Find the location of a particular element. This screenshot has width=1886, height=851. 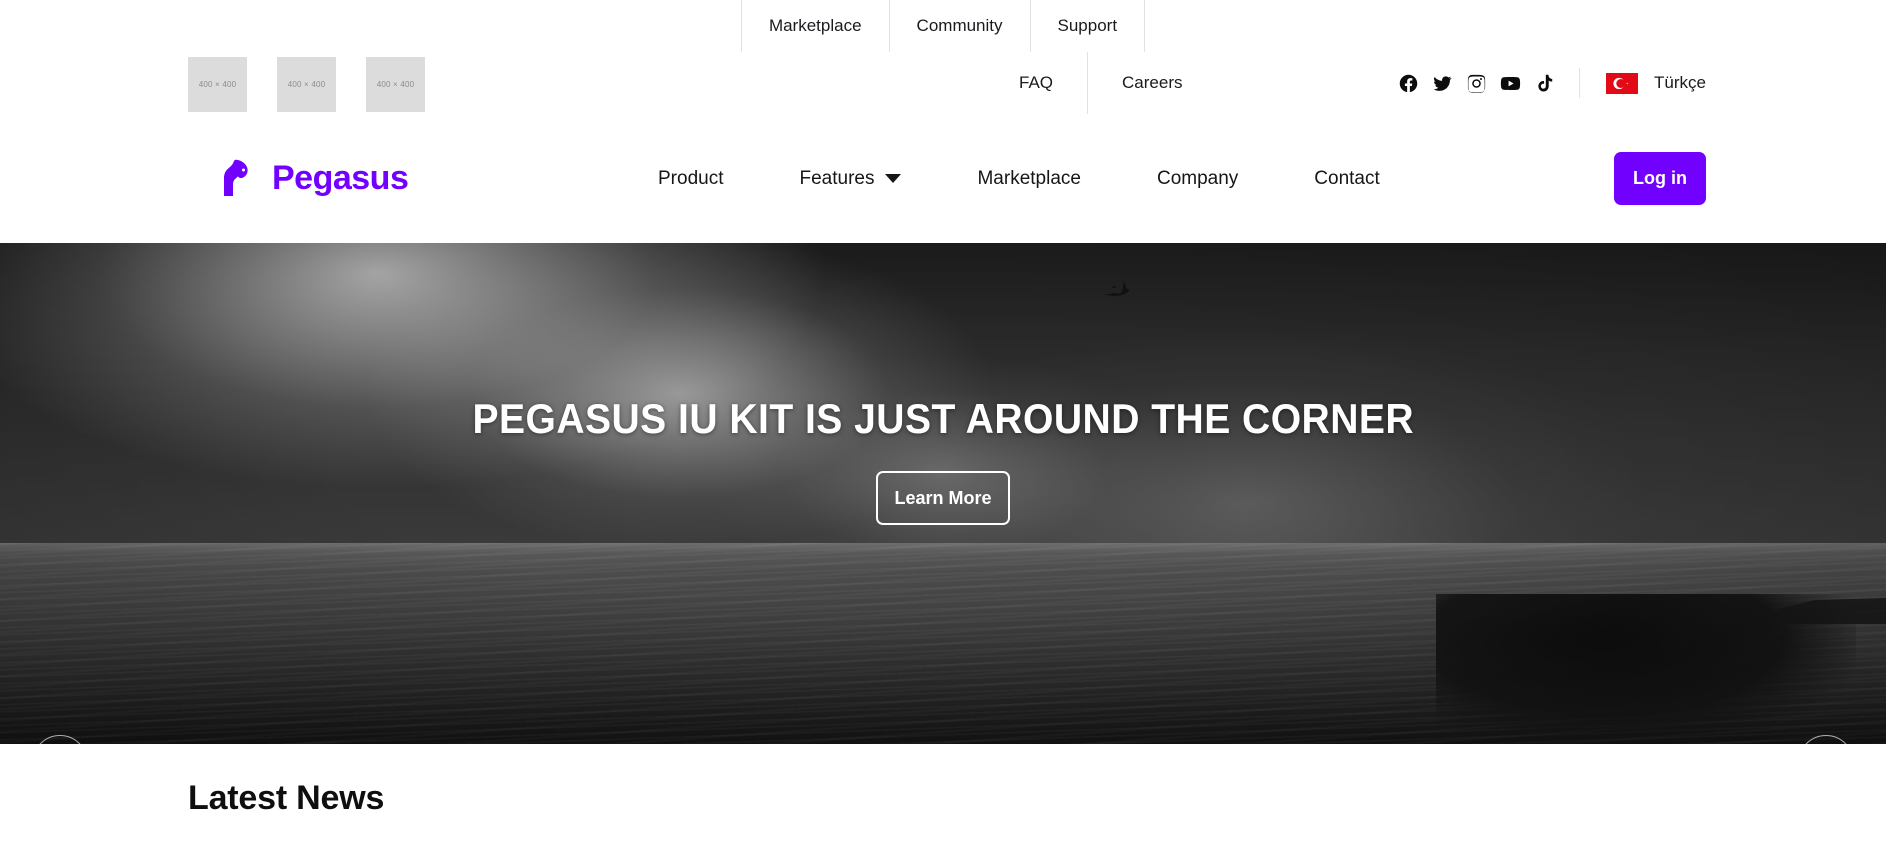

nav-item-label: Company is located at coordinates (1197, 178).